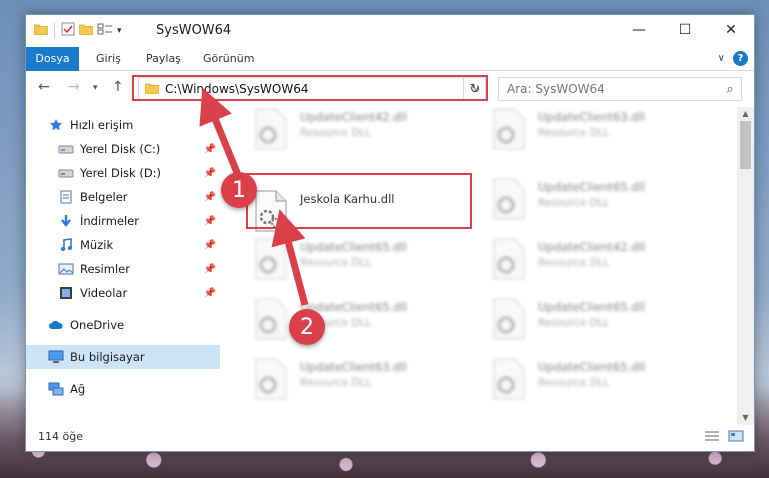  What do you see at coordinates (86, 30) in the screenshot?
I see `new-folder-icon` at bounding box center [86, 30].